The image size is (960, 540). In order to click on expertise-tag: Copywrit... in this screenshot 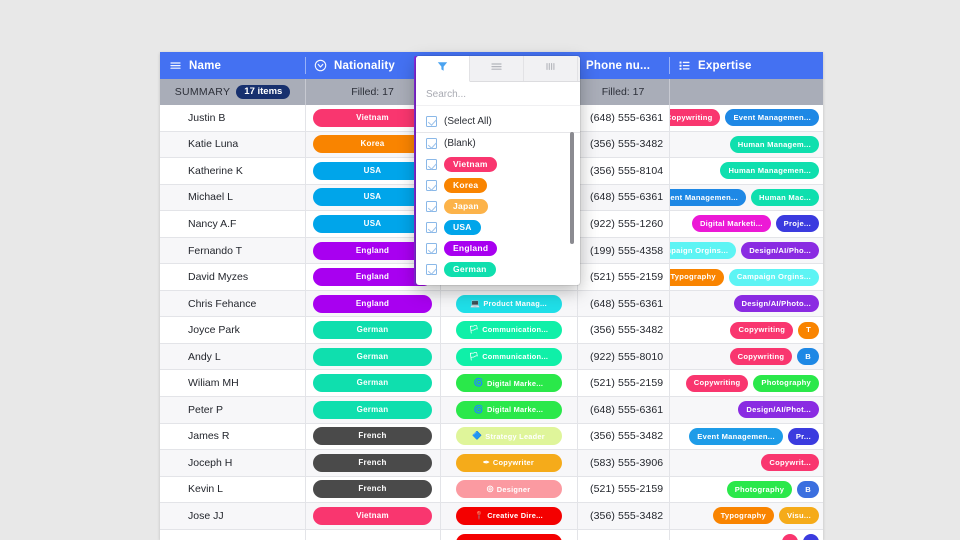, I will do `click(790, 463)`.